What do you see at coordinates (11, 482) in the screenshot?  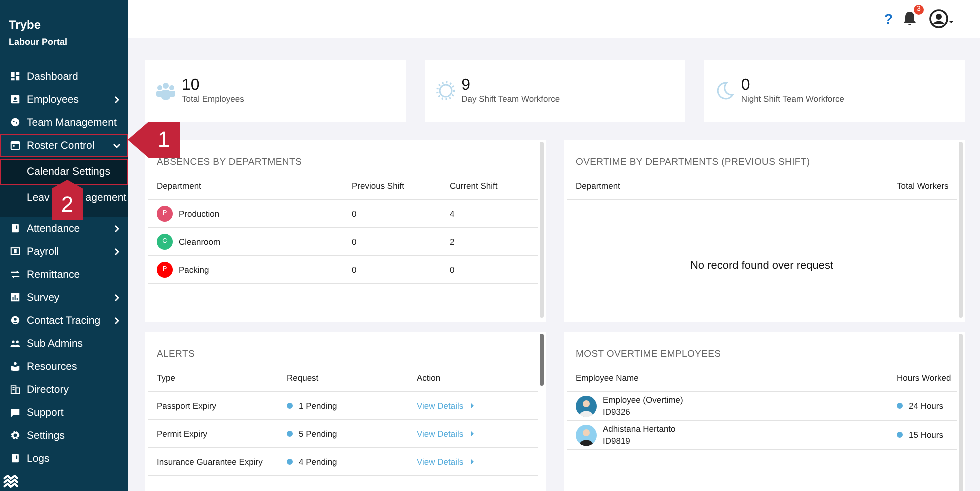 I see `logo-icon` at bounding box center [11, 482].